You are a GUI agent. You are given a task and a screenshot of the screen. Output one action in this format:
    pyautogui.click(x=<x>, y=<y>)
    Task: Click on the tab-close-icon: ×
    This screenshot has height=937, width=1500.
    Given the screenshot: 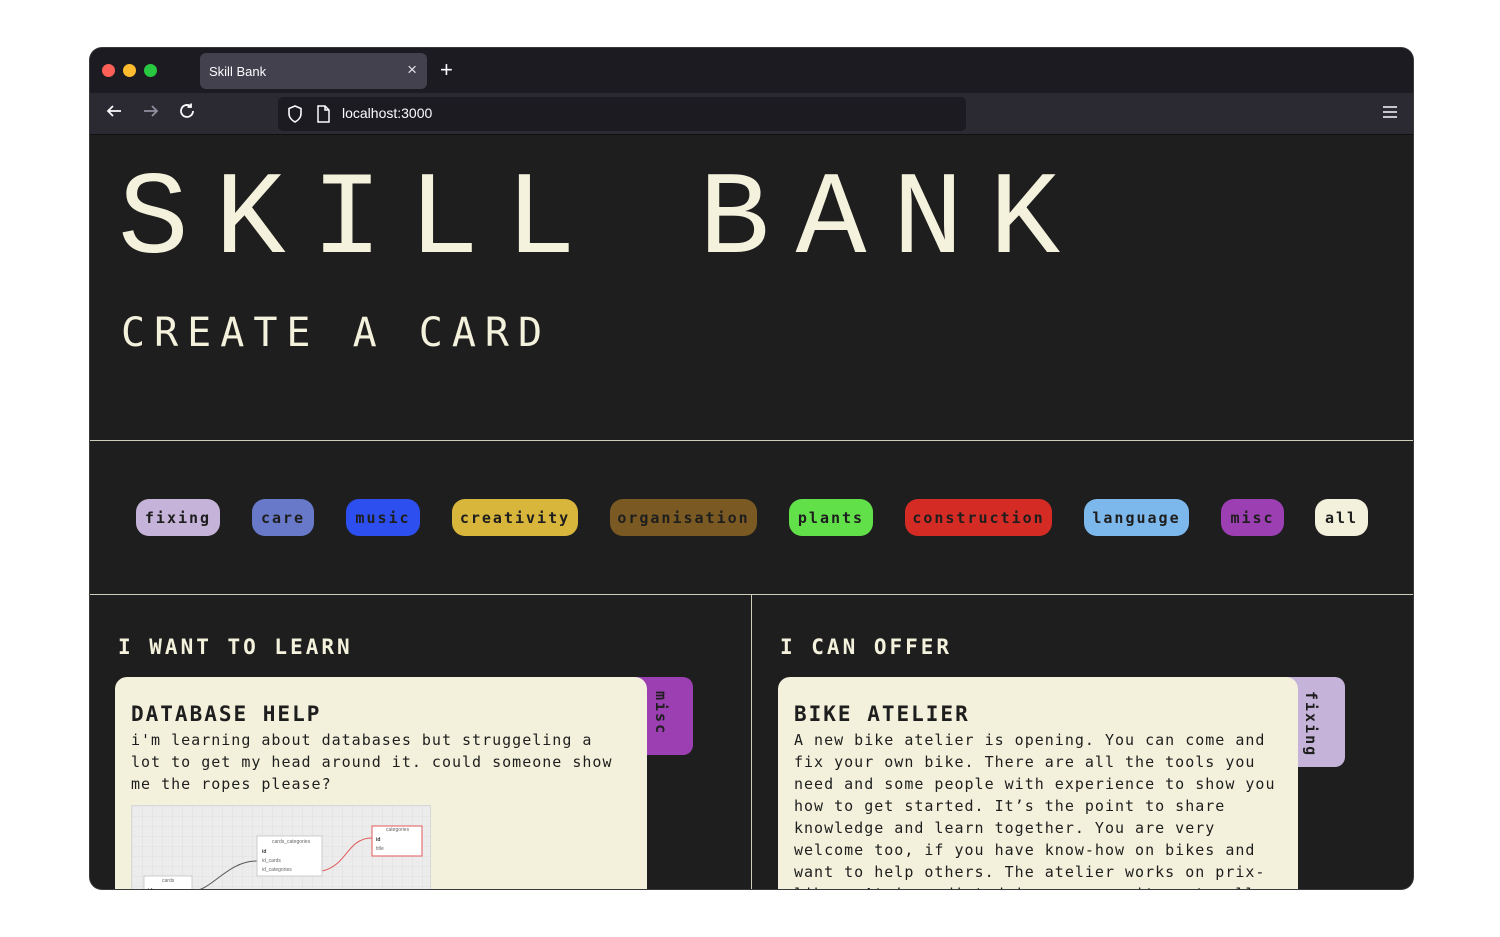 What is the action you would take?
    pyautogui.click(x=412, y=70)
    